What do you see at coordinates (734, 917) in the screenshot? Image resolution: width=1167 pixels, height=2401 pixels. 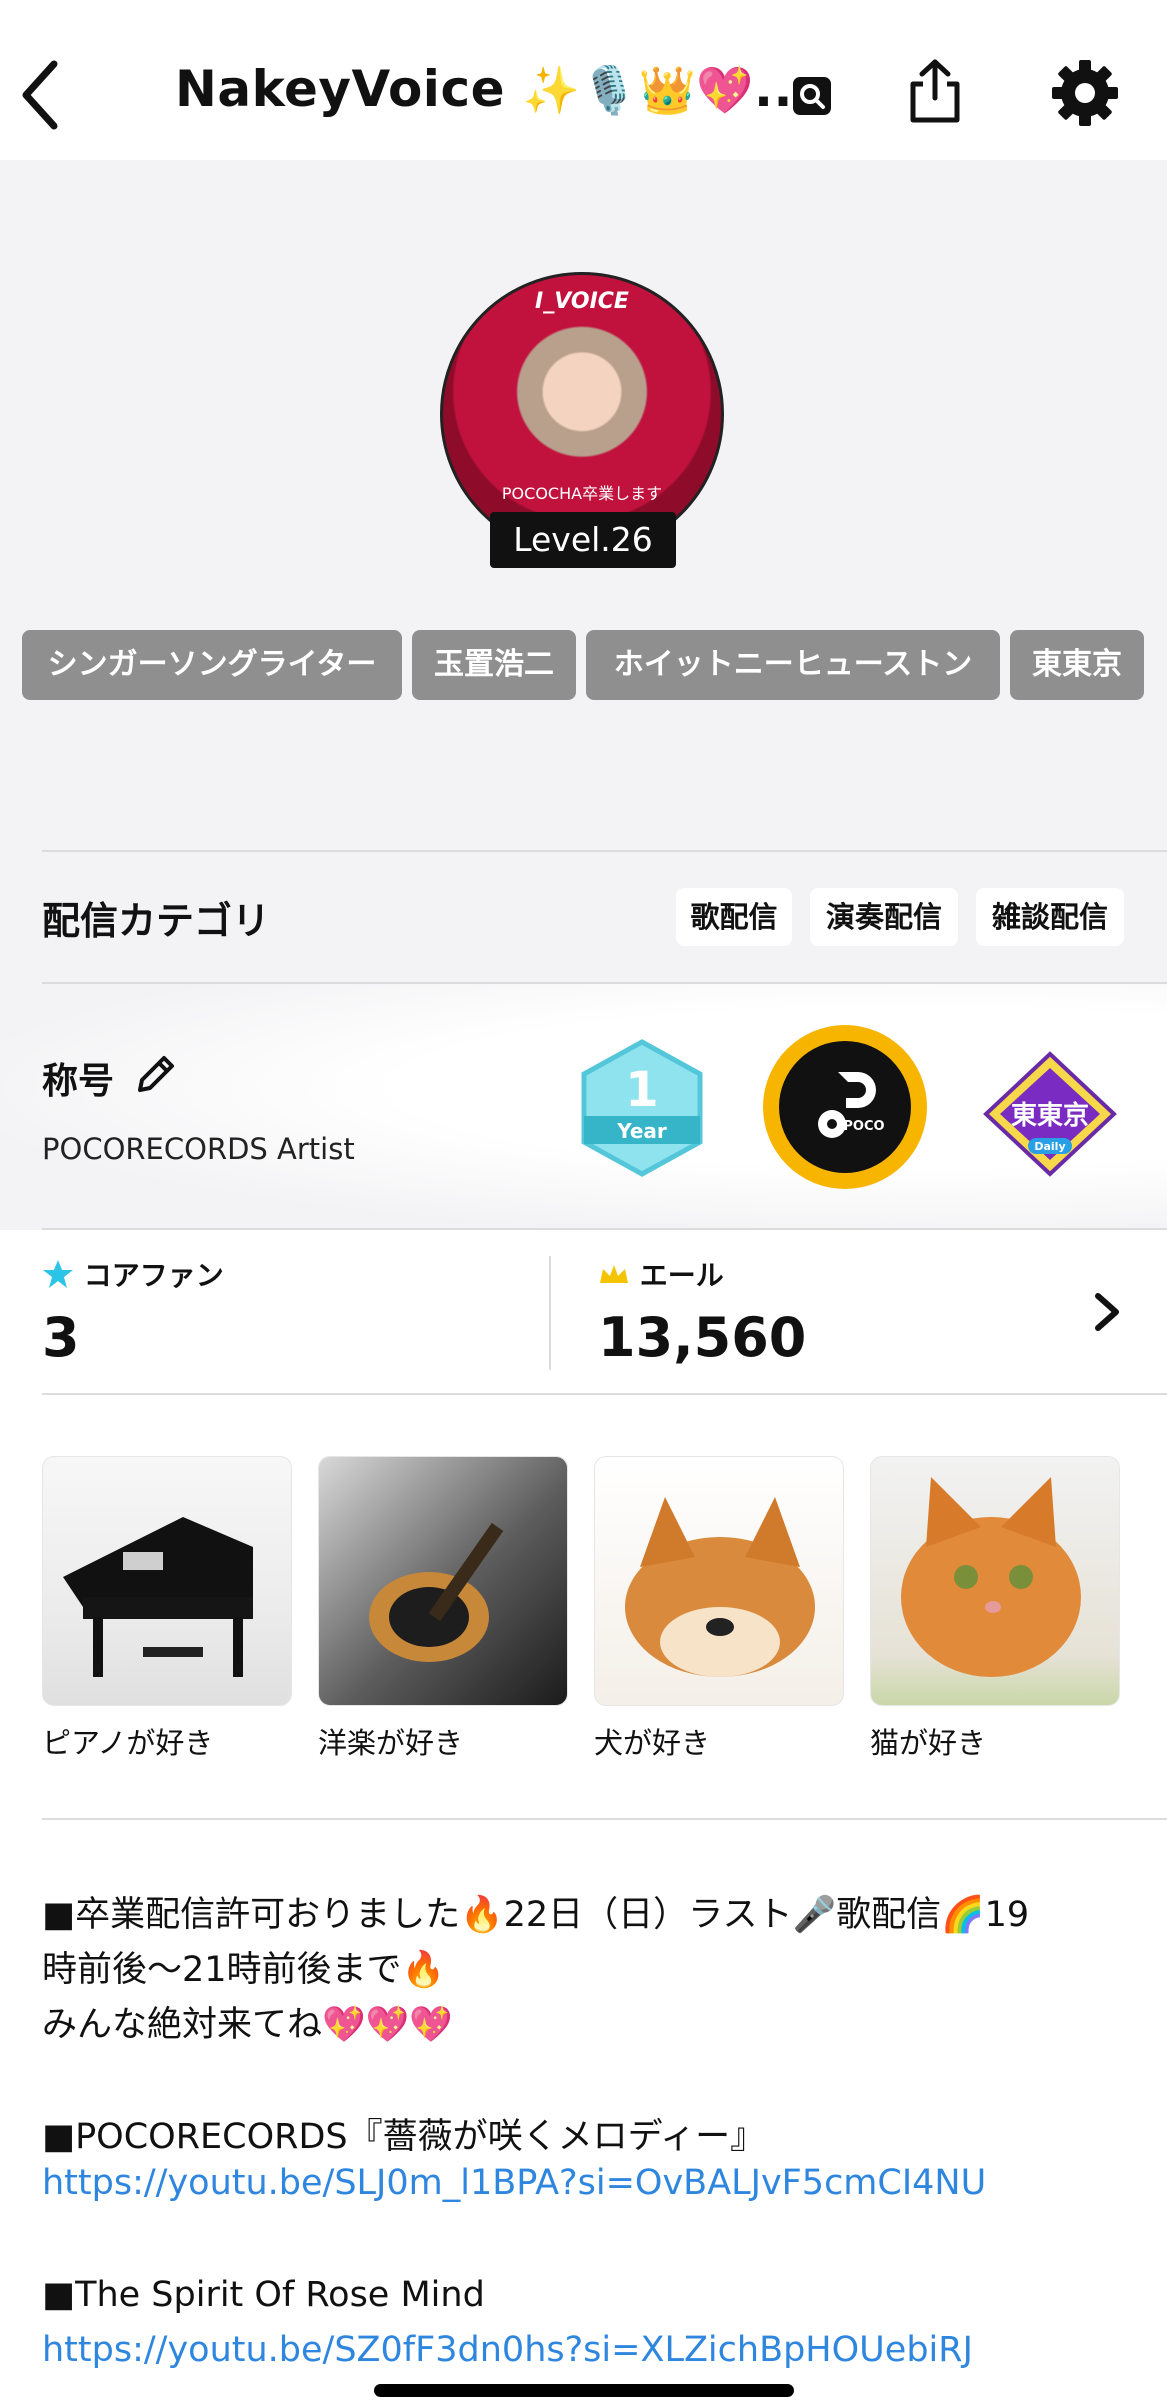 I see `category-pill: 歌配信` at bounding box center [734, 917].